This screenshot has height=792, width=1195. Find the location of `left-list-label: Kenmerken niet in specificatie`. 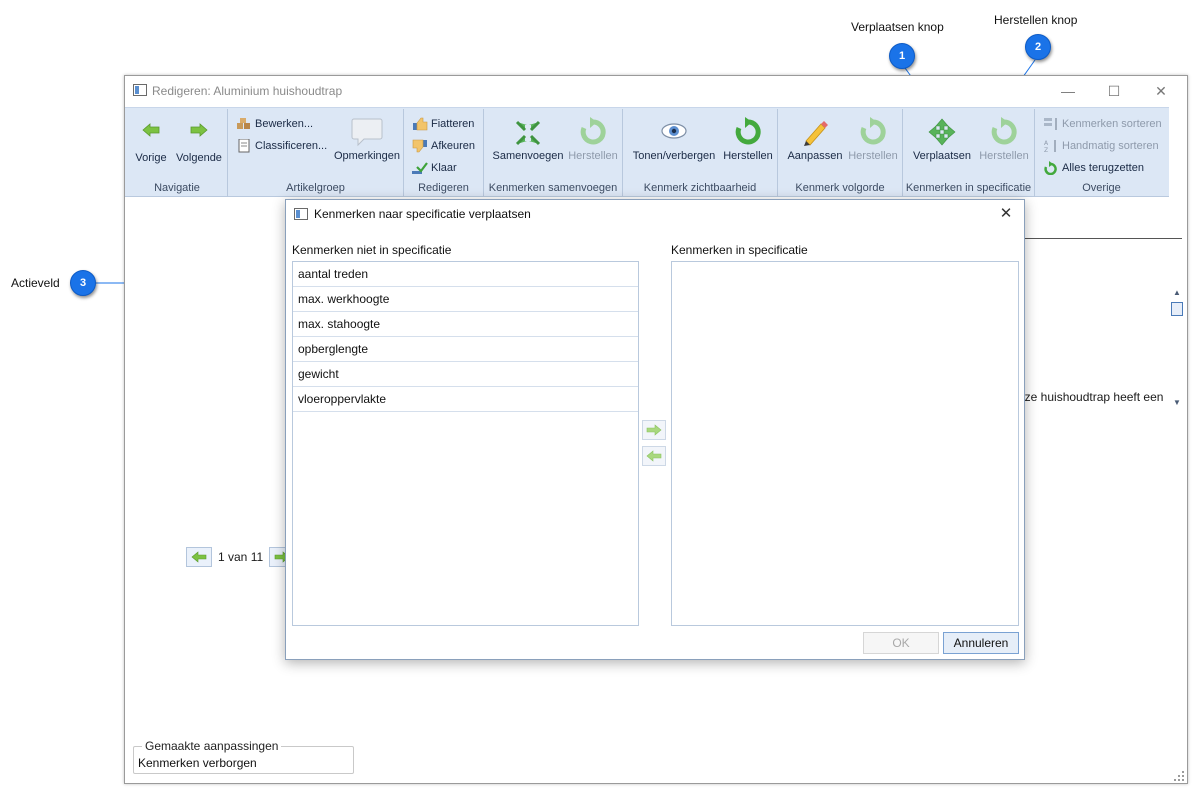

left-list-label: Kenmerken niet in specificatie is located at coordinates (372, 250).